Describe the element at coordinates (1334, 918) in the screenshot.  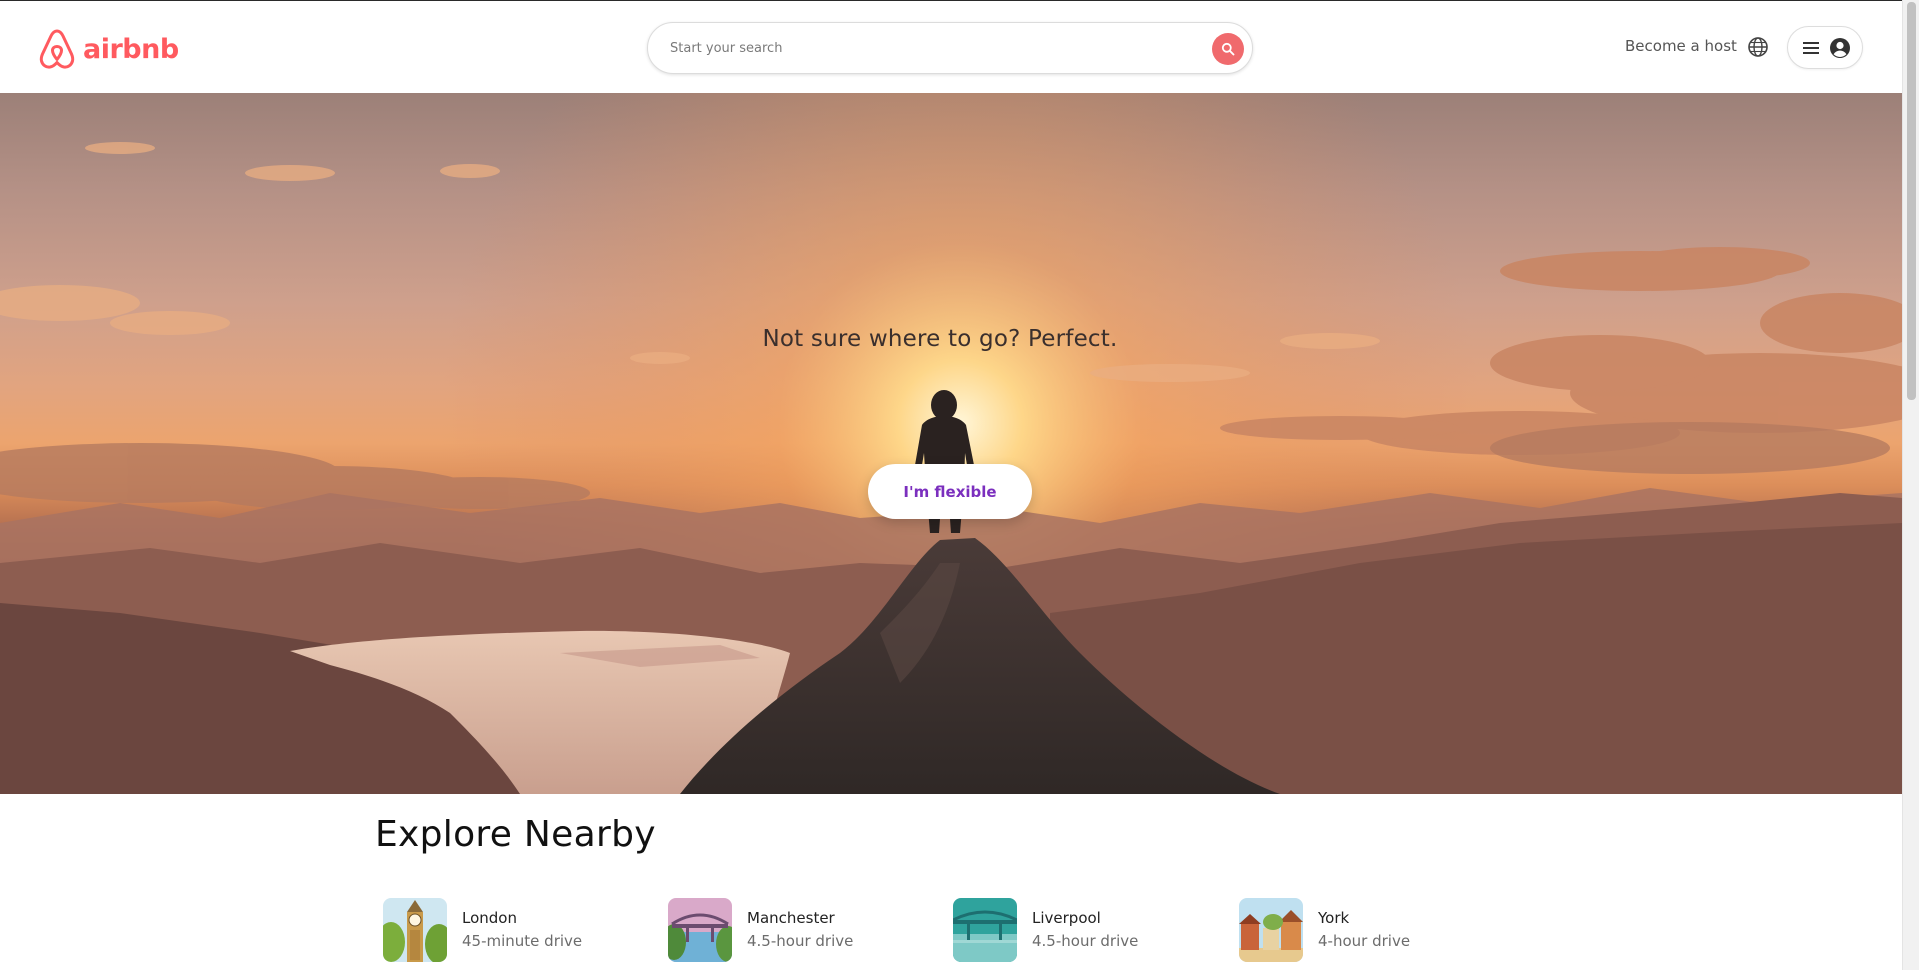
I see `place-name: York` at that location.